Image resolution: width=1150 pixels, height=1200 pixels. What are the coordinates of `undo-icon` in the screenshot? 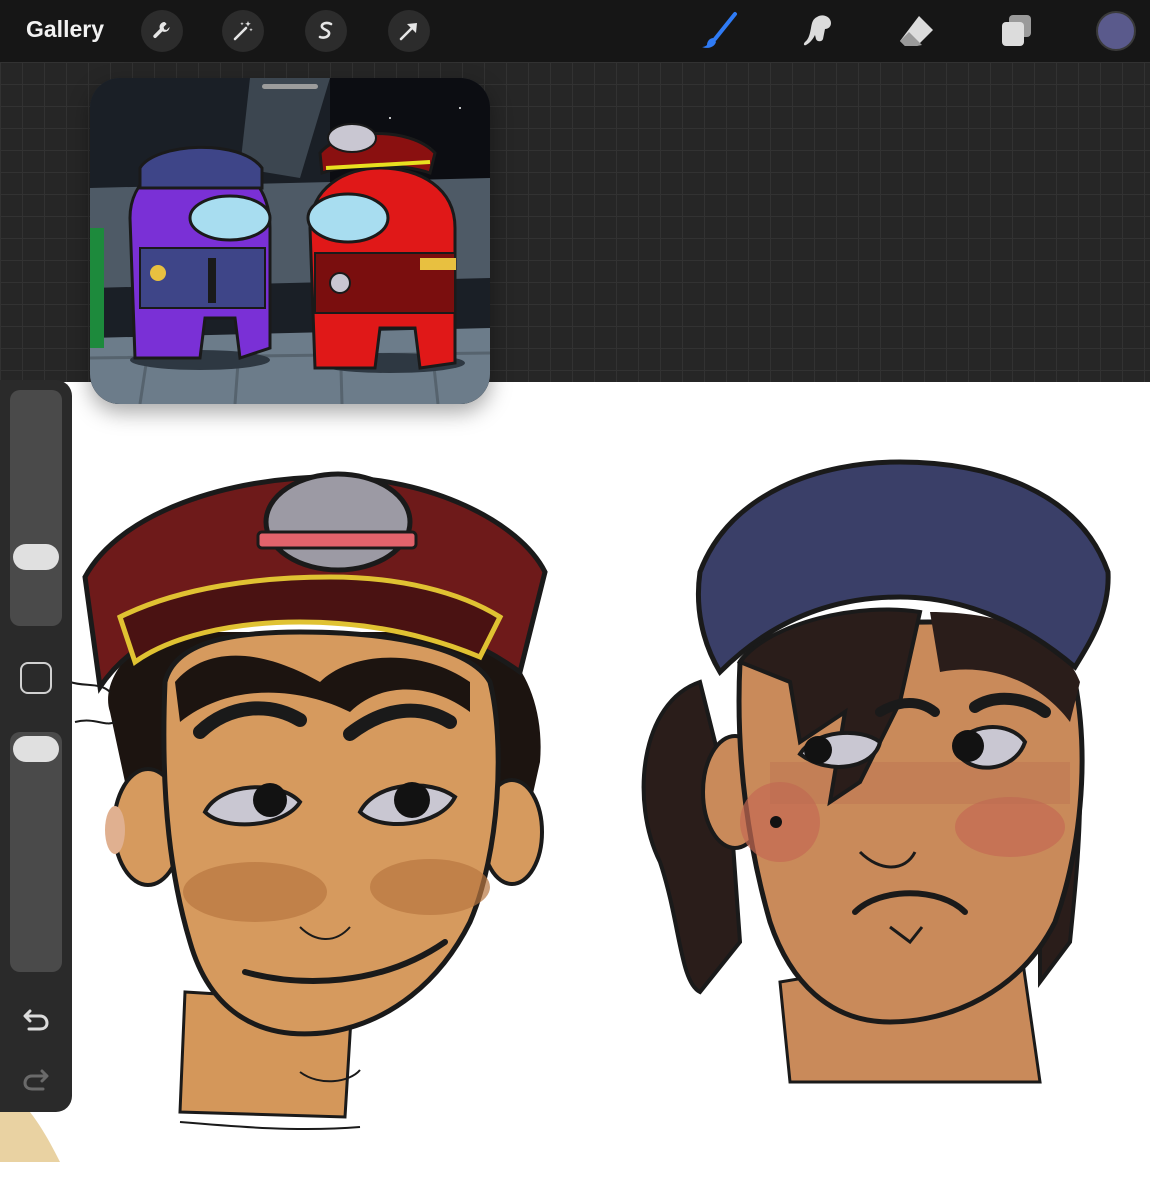 It's located at (36, 1020).